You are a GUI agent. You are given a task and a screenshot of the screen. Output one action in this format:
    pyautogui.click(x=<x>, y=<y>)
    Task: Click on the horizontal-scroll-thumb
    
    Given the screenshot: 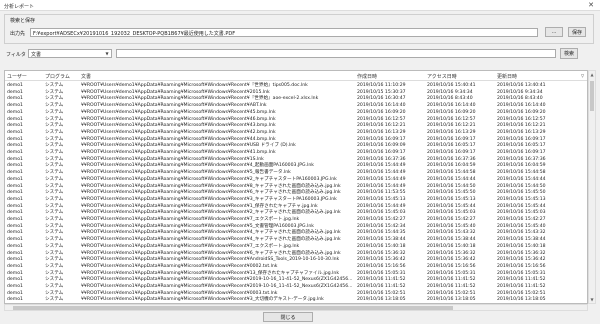 What is the action you would take?
    pyautogui.click(x=233, y=308)
    